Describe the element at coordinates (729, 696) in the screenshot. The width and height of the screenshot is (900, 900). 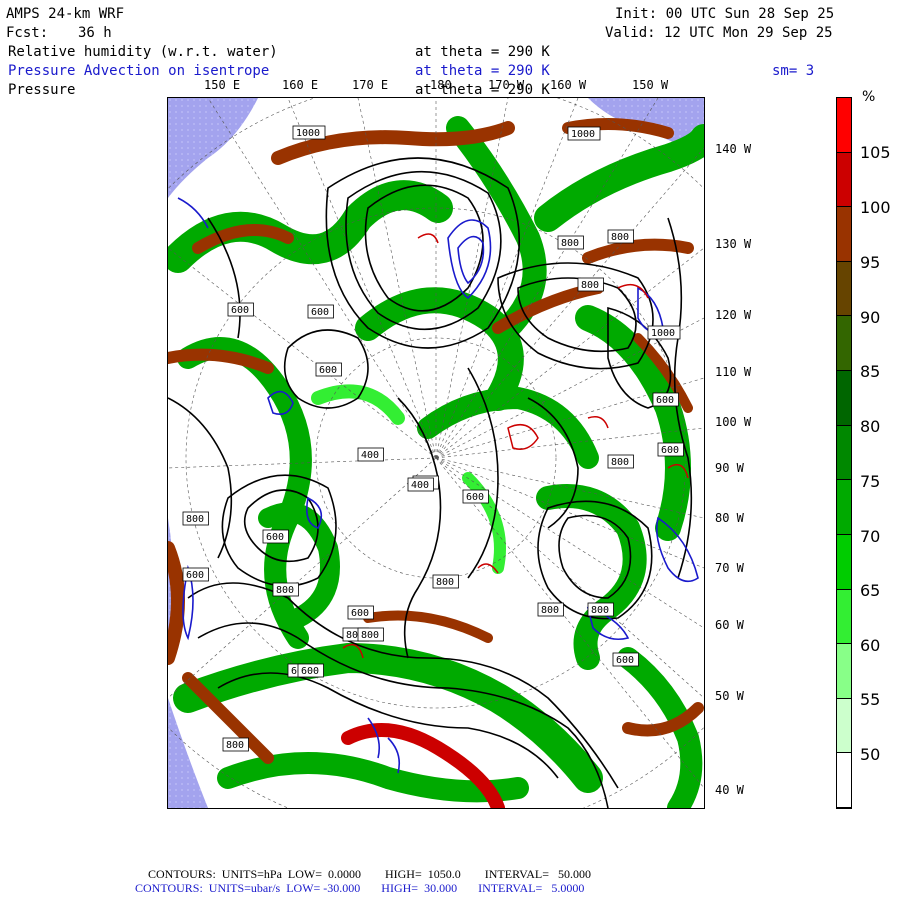
I see `right-lon-label: 50 W` at that location.